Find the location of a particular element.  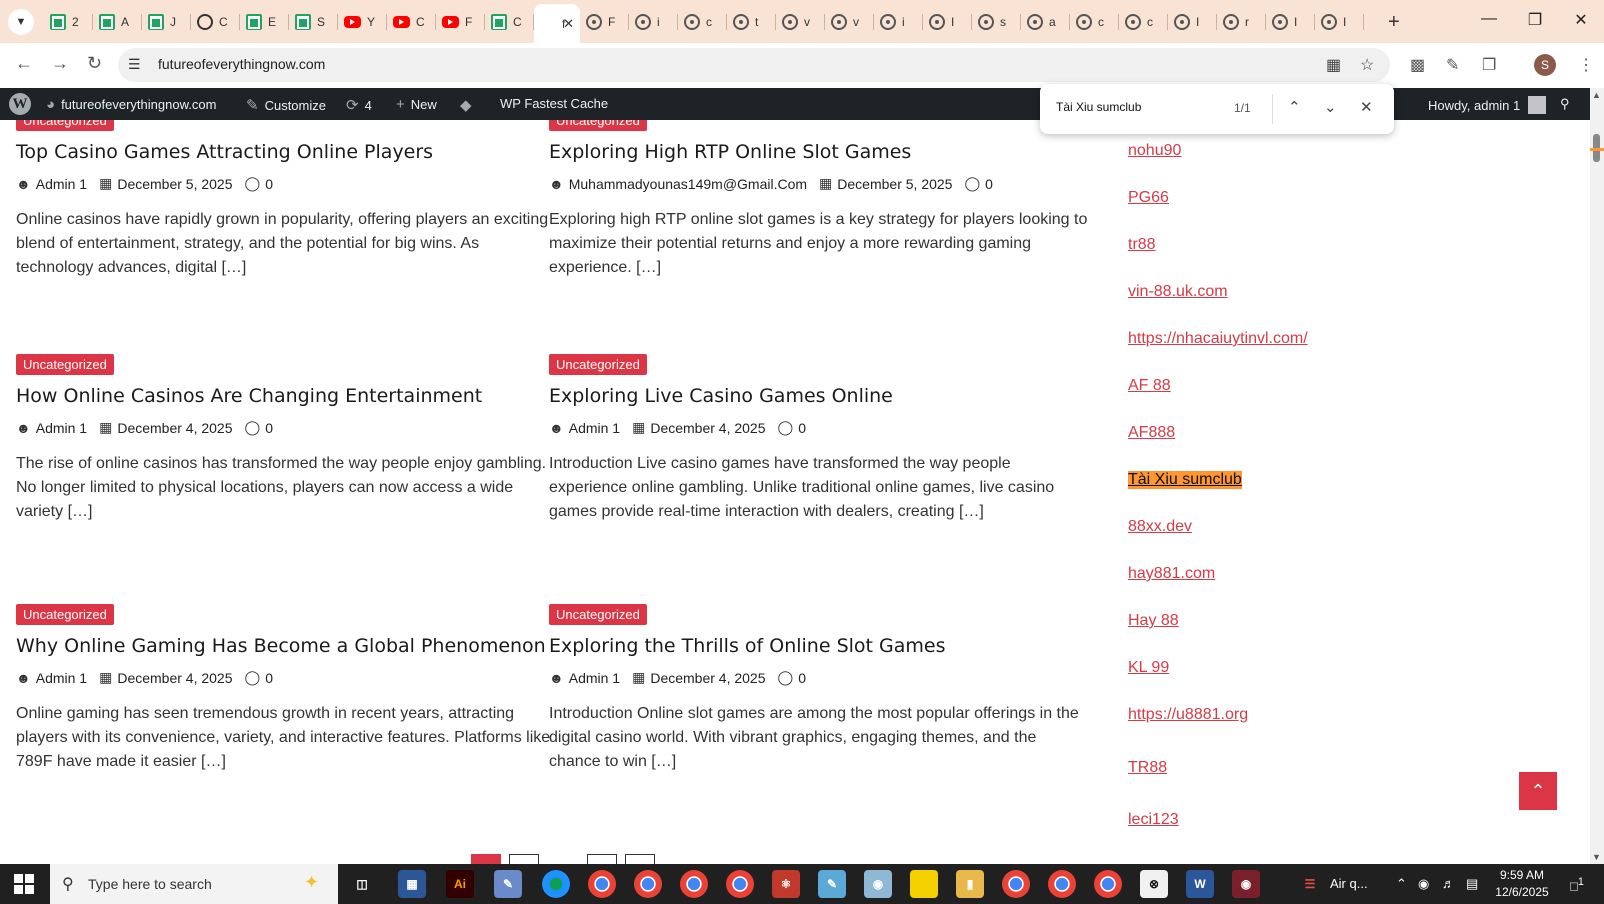

close-window-button: ✕ is located at coordinates (1581, 20).